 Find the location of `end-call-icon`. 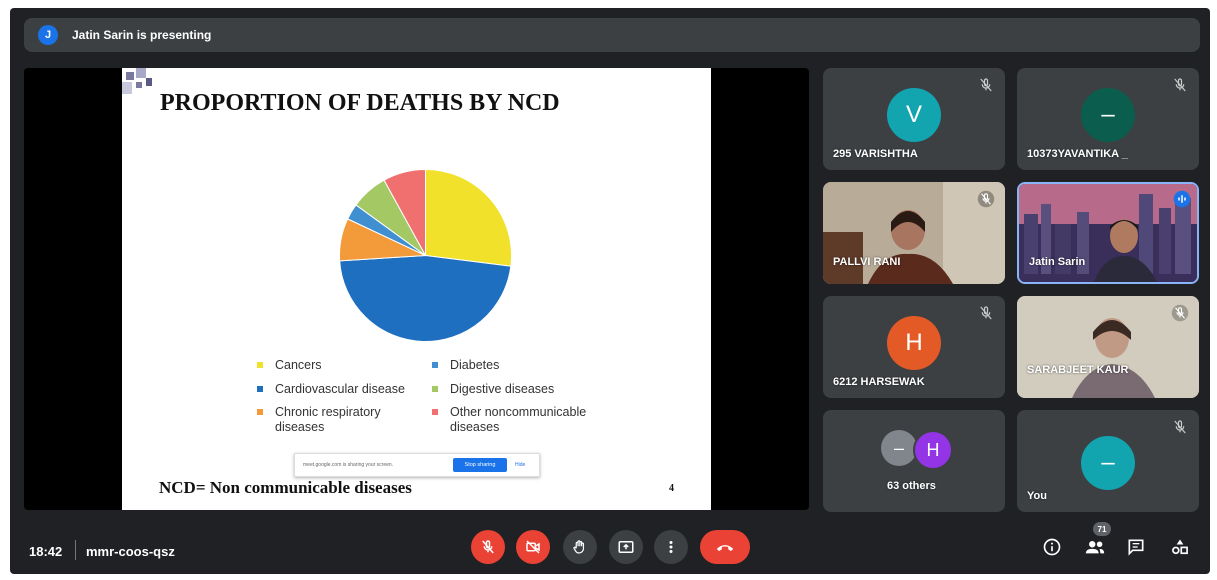

end-call-icon is located at coordinates (725, 548).